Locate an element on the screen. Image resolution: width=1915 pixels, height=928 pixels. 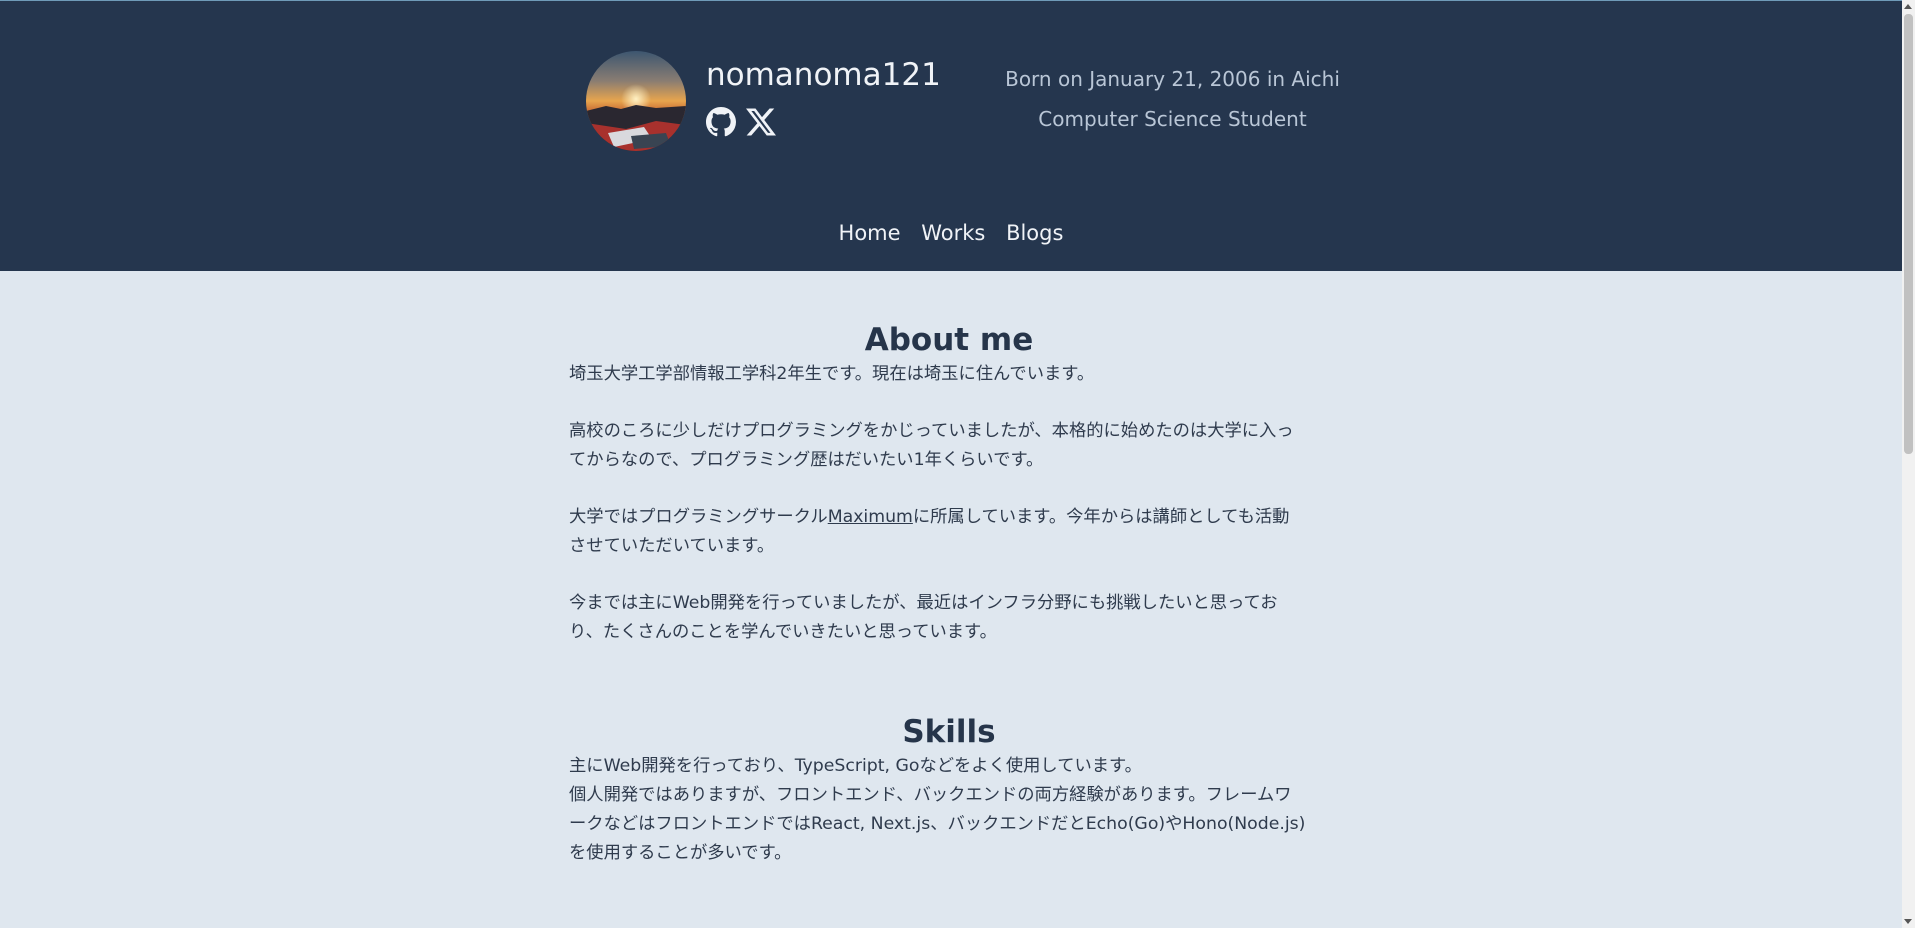
about-paragraph-3-prefix: 大学ではプログラミングサークル is located at coordinates (698, 517).